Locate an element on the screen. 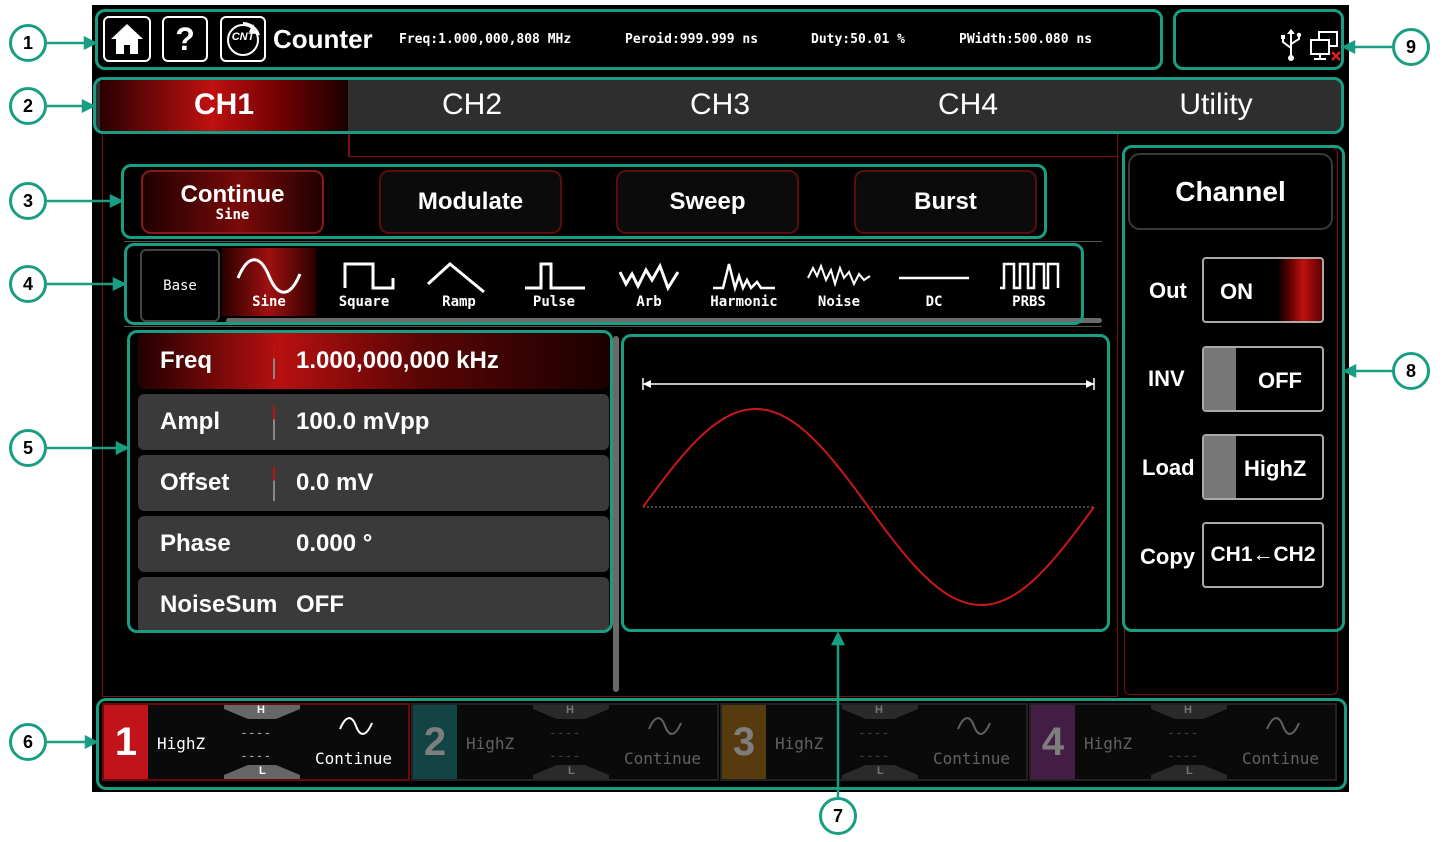 This screenshot has width=1451, height=842. highlight-preview is located at coordinates (865, 483).